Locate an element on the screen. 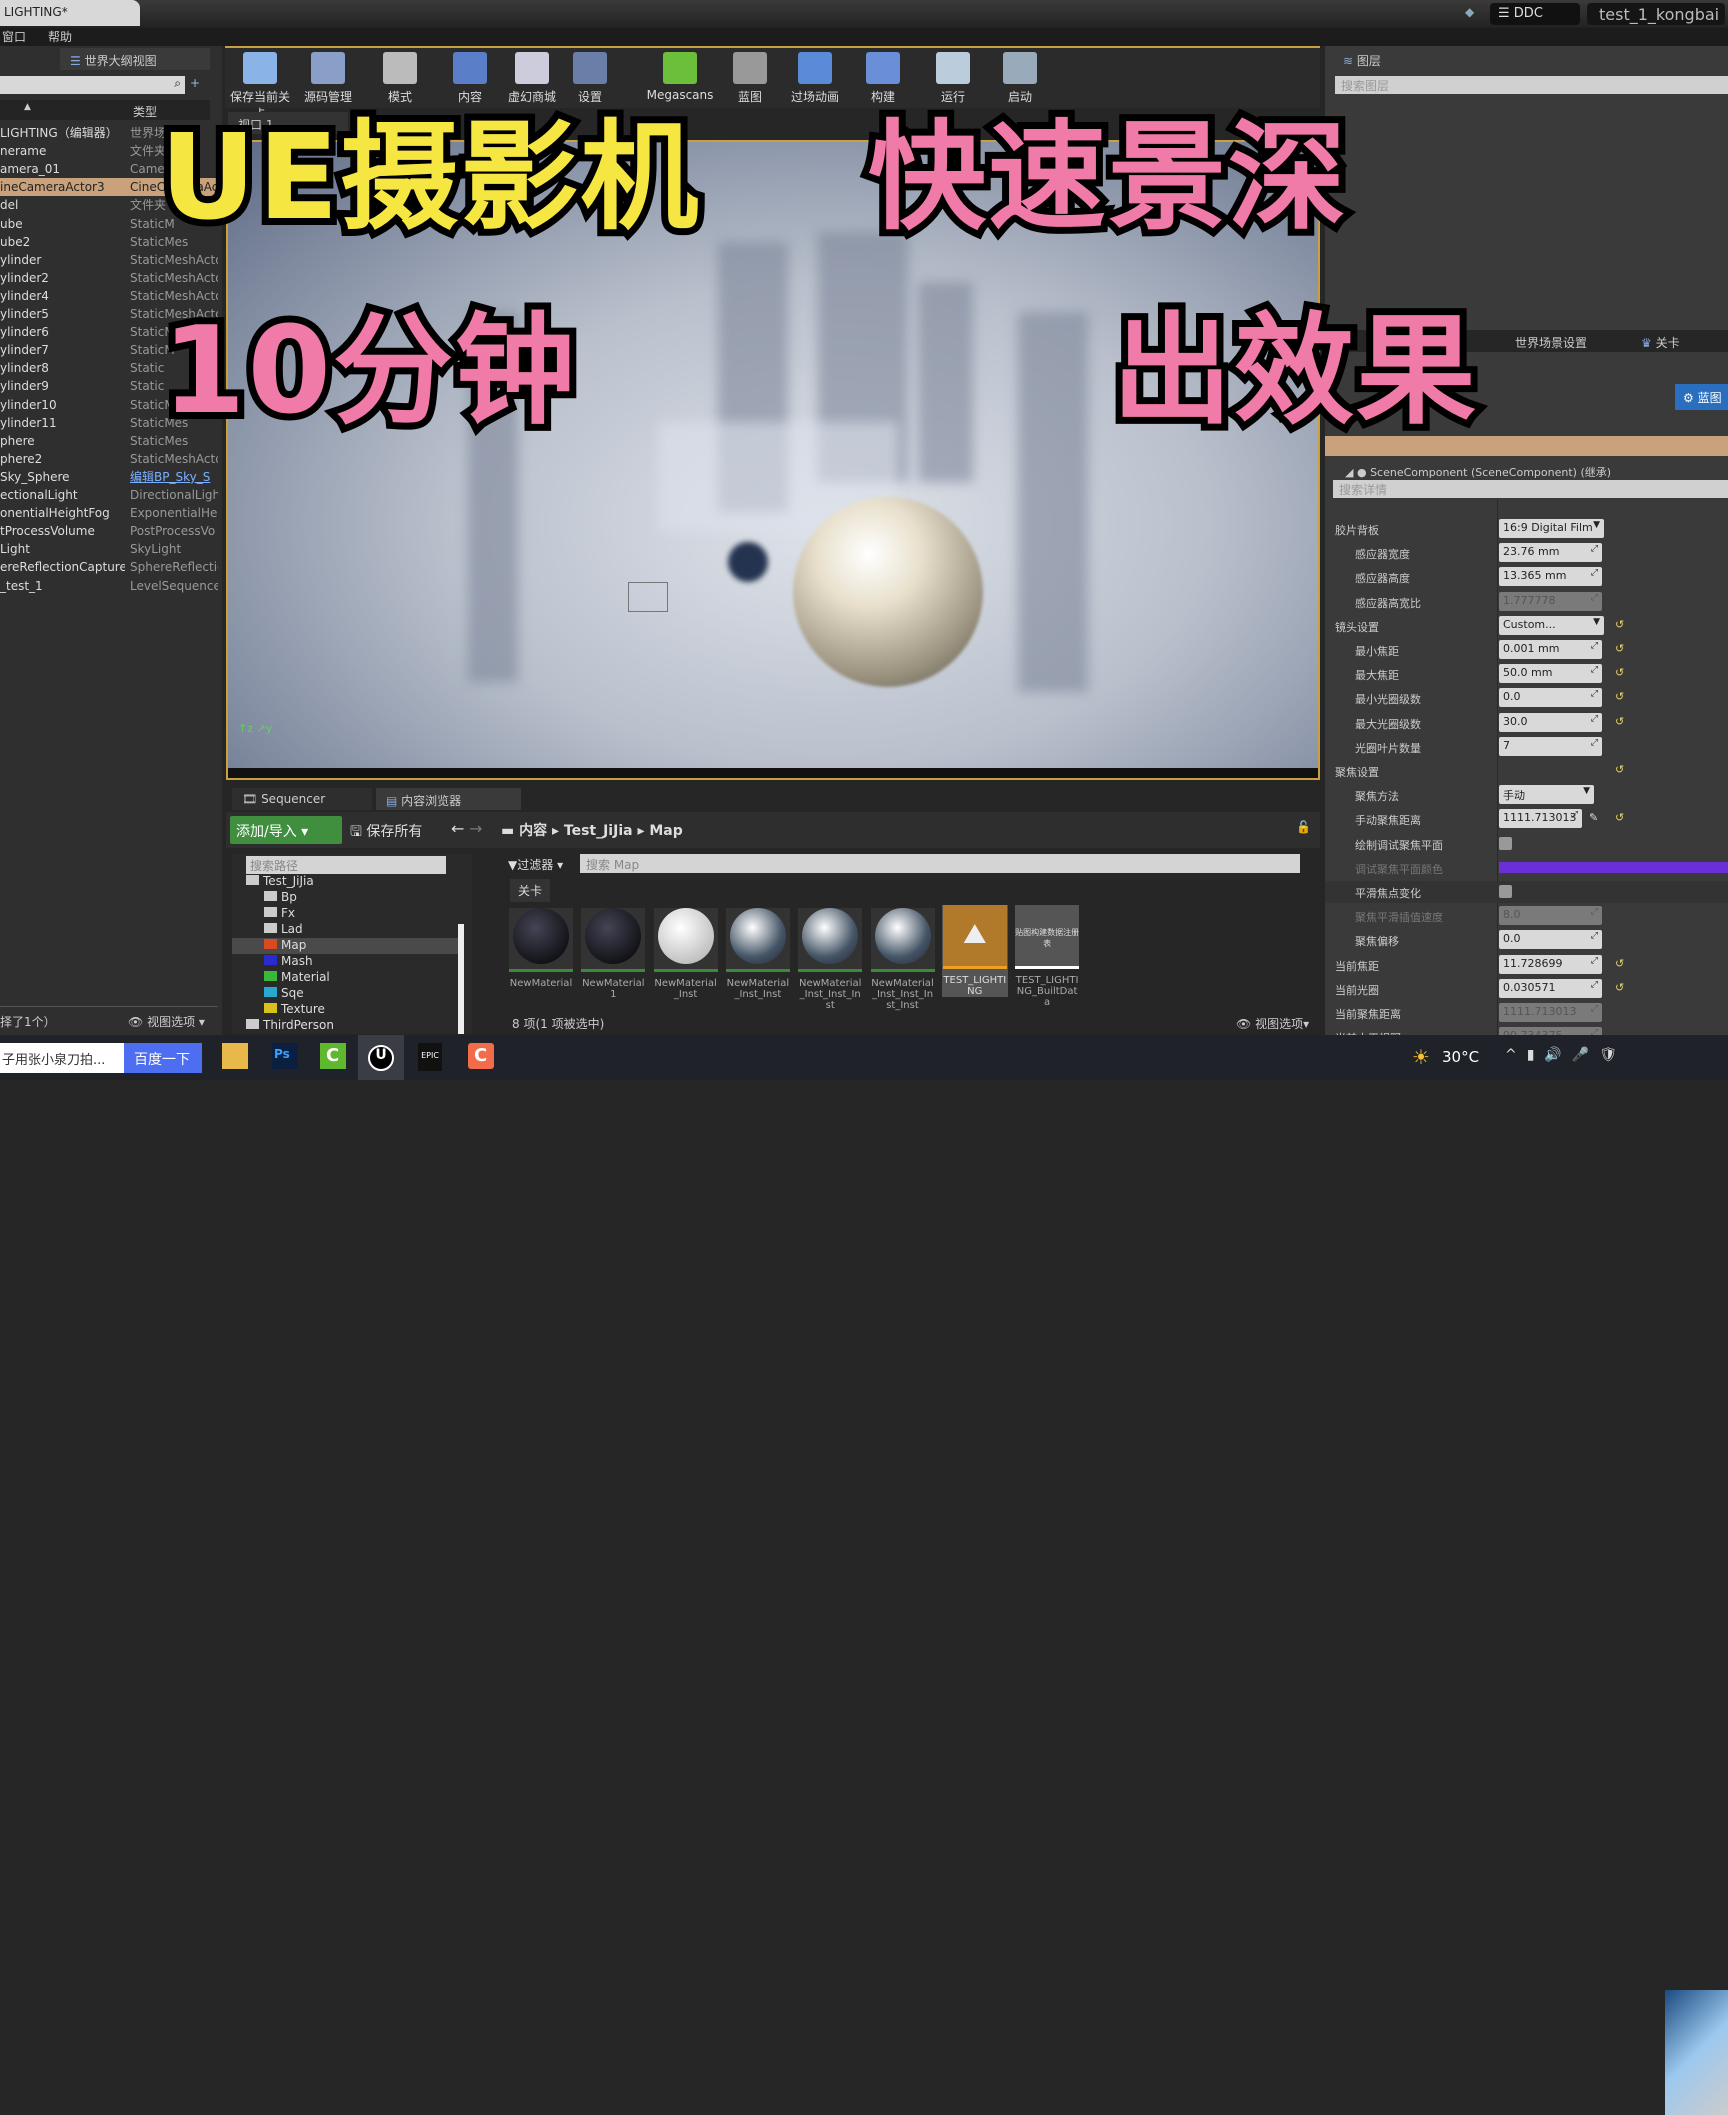 This screenshot has width=1728, height=2115. property-value-field: 23.76 mm ⤢ is located at coordinates (1550, 553).